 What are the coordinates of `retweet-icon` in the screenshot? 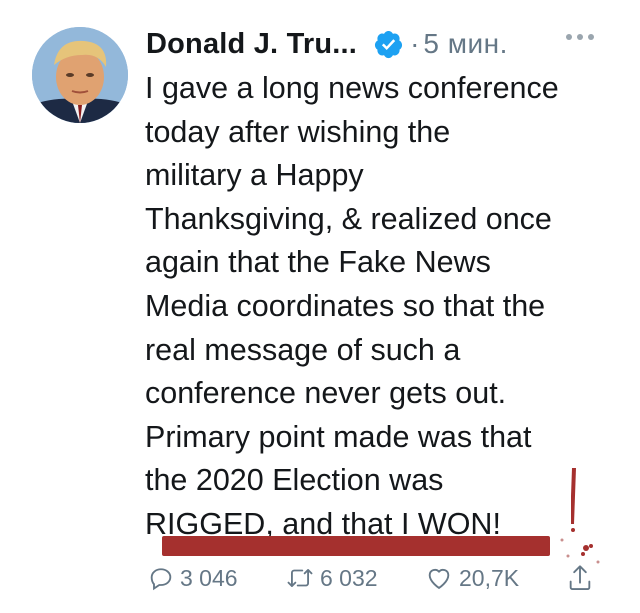 It's located at (300, 578).